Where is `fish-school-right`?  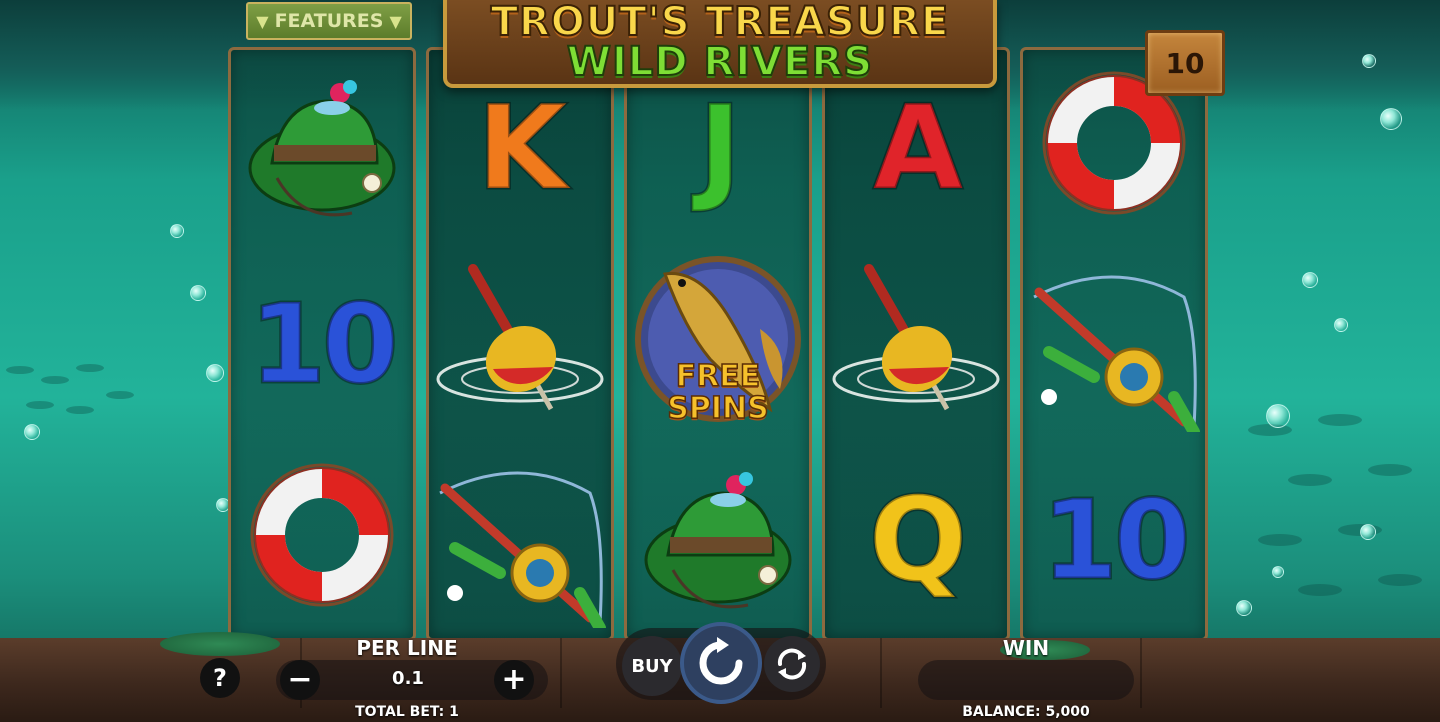 fish-school-right is located at coordinates (1335, 505).